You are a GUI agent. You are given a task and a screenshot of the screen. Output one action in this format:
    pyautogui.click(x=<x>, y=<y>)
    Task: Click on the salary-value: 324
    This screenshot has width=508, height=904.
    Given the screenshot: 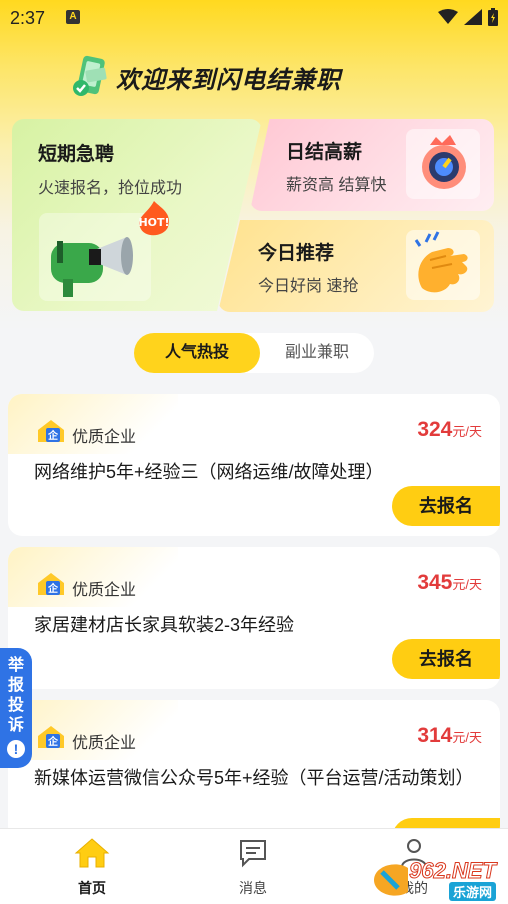 What is the action you would take?
    pyautogui.click(x=435, y=429)
    